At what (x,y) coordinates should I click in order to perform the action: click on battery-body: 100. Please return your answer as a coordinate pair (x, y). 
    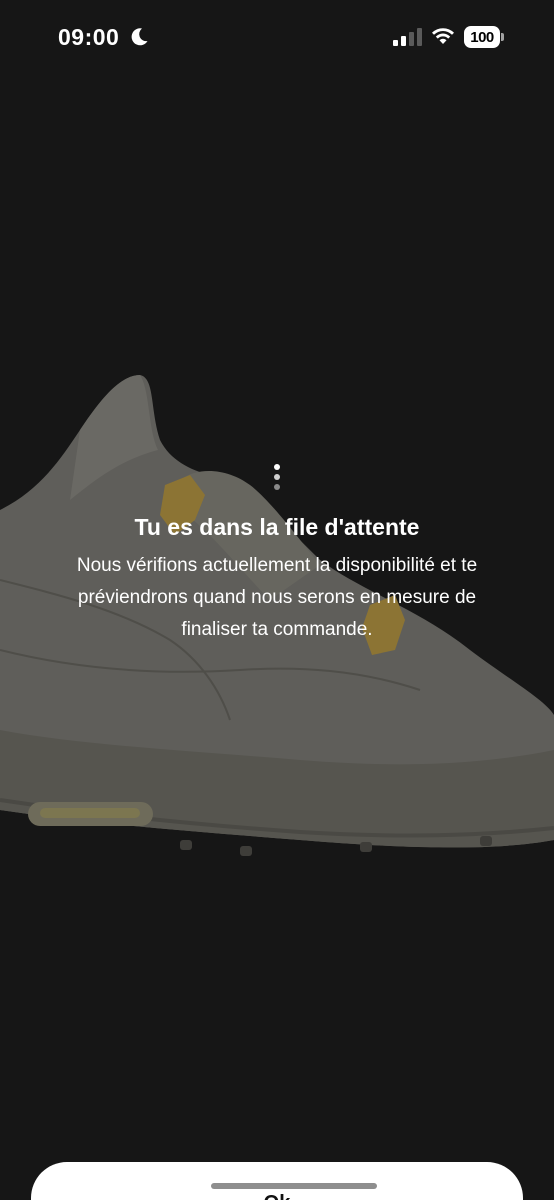
    Looking at the image, I should click on (482, 37).